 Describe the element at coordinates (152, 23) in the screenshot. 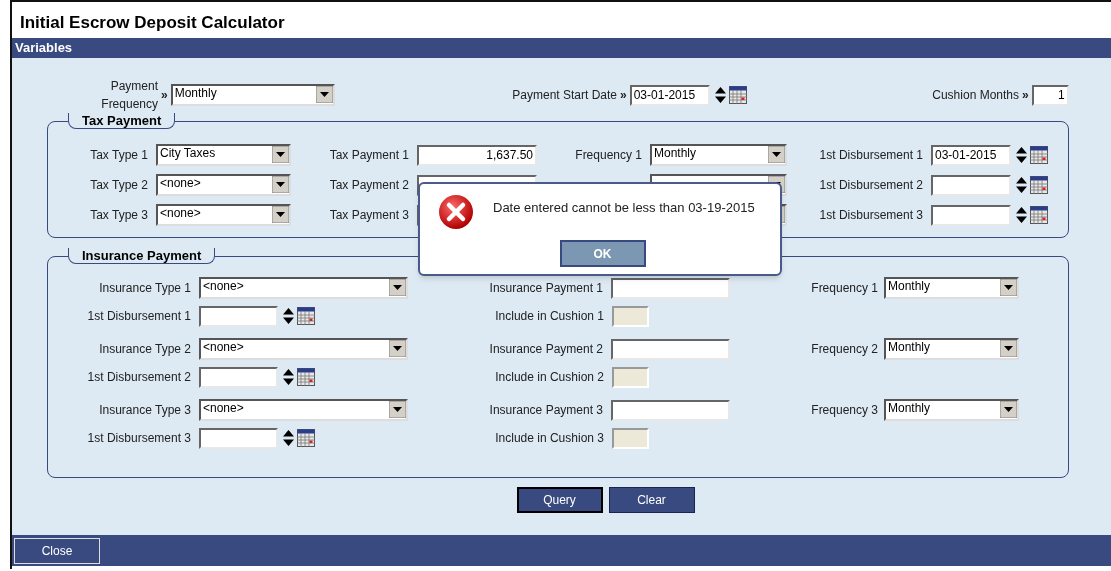

I see `window-title: Initial Escrow Deposit Calculator` at that location.